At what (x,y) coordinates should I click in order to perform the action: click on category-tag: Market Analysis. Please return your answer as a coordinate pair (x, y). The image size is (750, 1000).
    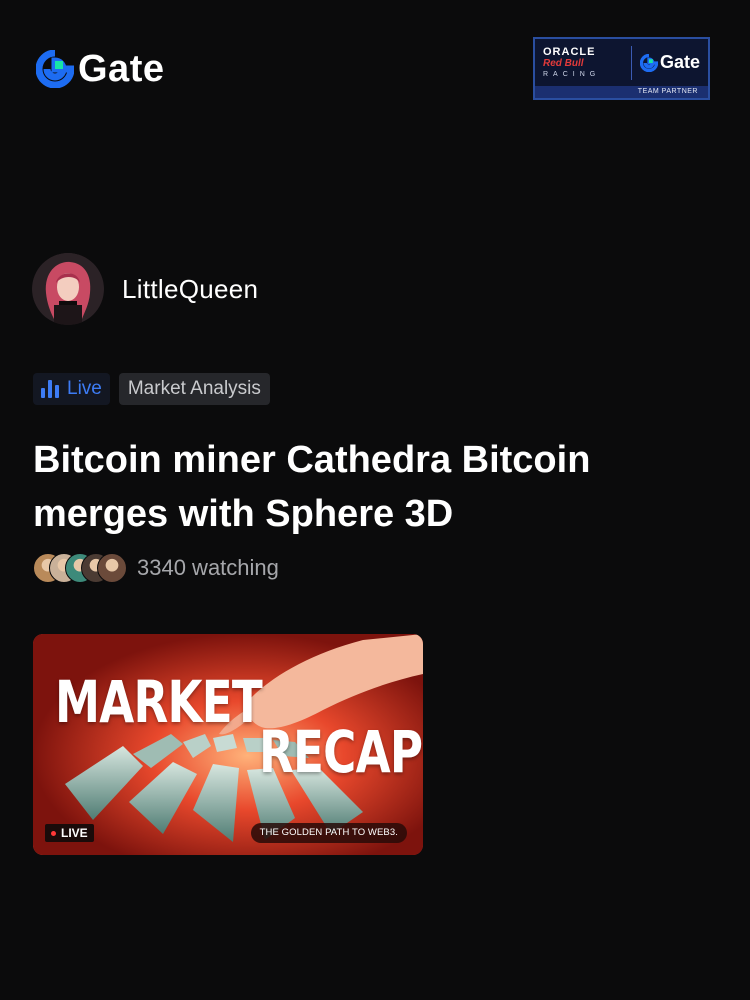
    Looking at the image, I should click on (194, 389).